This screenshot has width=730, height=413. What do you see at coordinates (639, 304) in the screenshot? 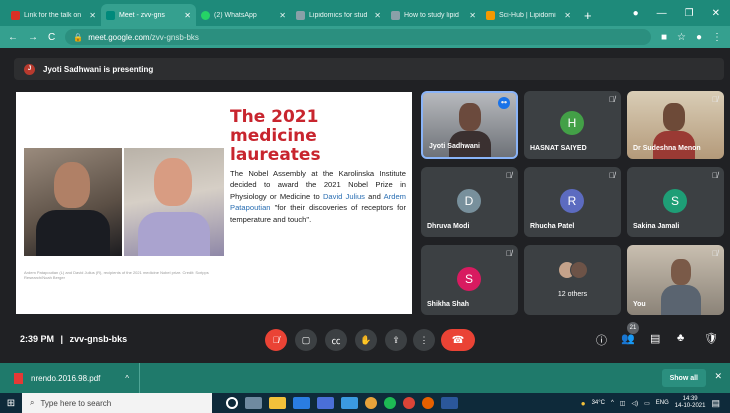
I see `participant-name: You` at bounding box center [639, 304].